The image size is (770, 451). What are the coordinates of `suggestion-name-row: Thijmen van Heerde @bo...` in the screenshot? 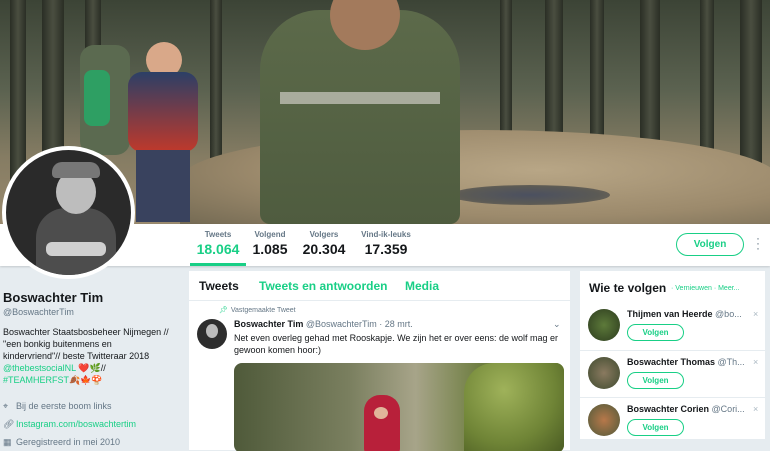 It's located at (689, 314).